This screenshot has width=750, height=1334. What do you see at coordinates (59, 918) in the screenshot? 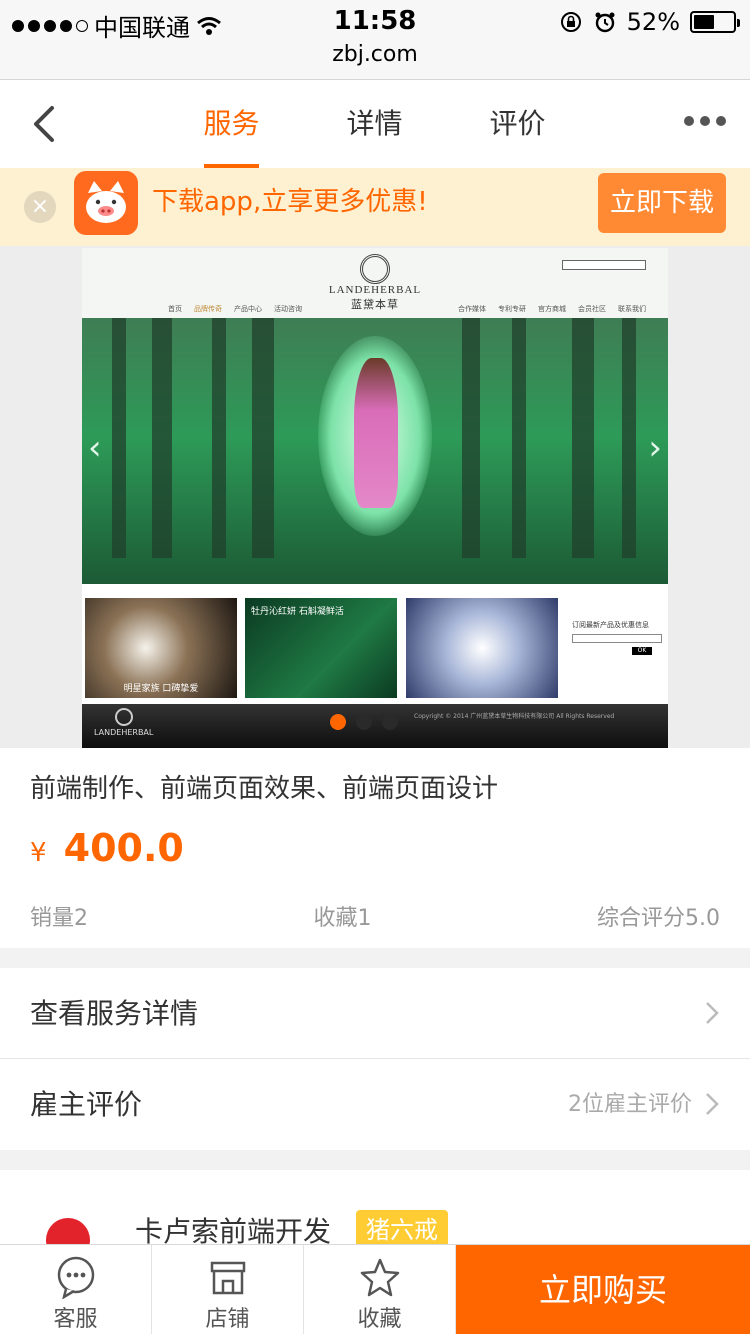
I see `sales-count: 销量2` at bounding box center [59, 918].